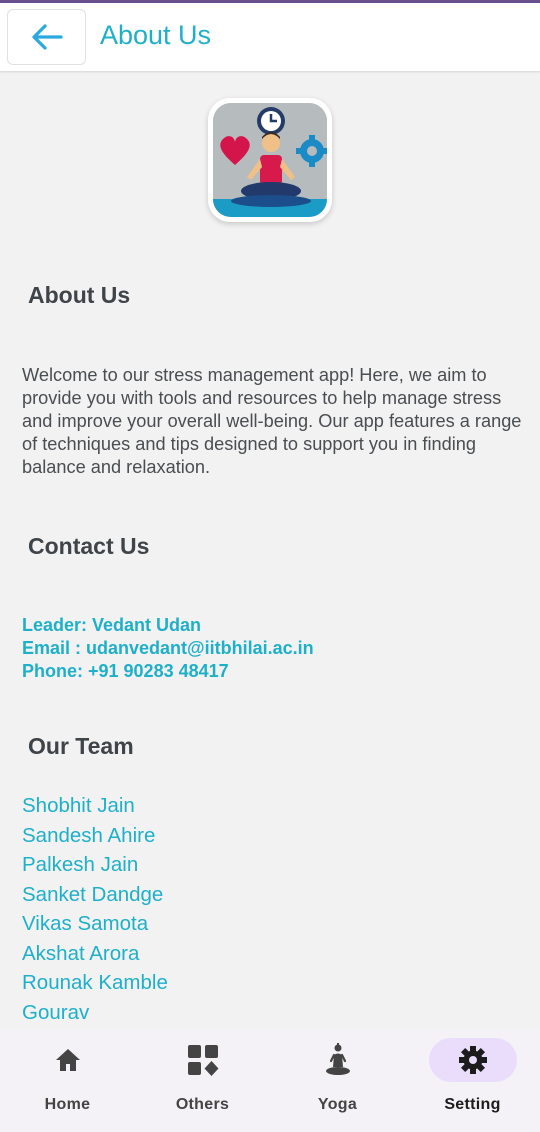  Describe the element at coordinates (202, 1060) in the screenshot. I see `grid-shapes-icon` at that location.